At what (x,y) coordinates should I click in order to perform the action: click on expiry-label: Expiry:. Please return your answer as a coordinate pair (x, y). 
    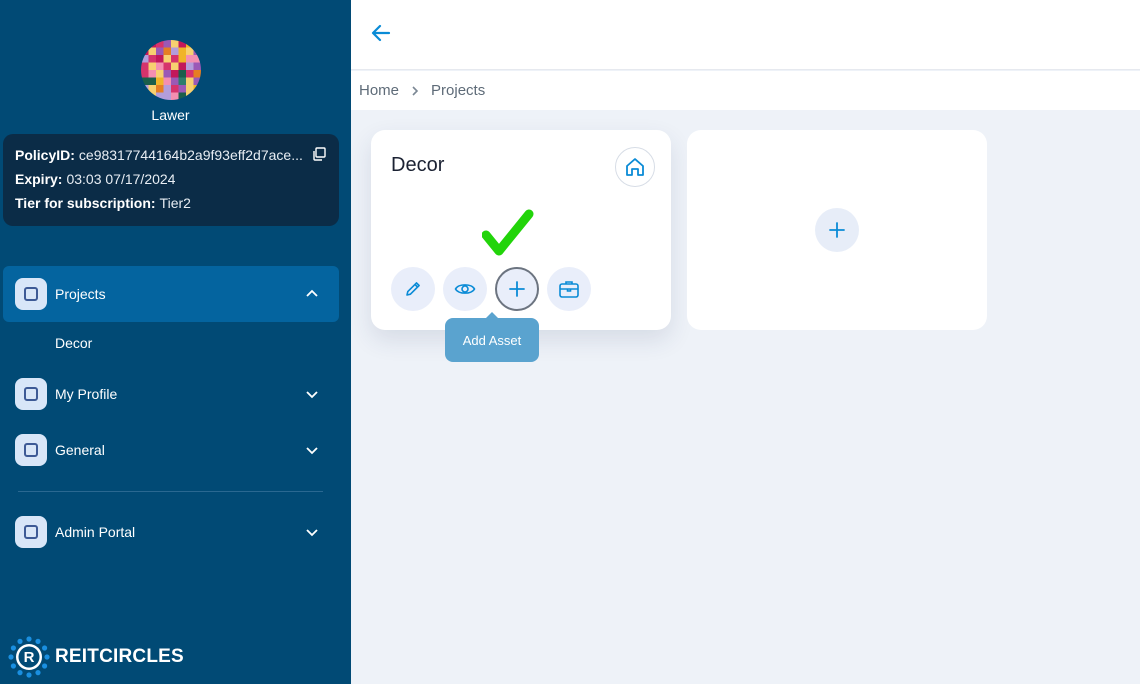
    Looking at the image, I should click on (39, 179).